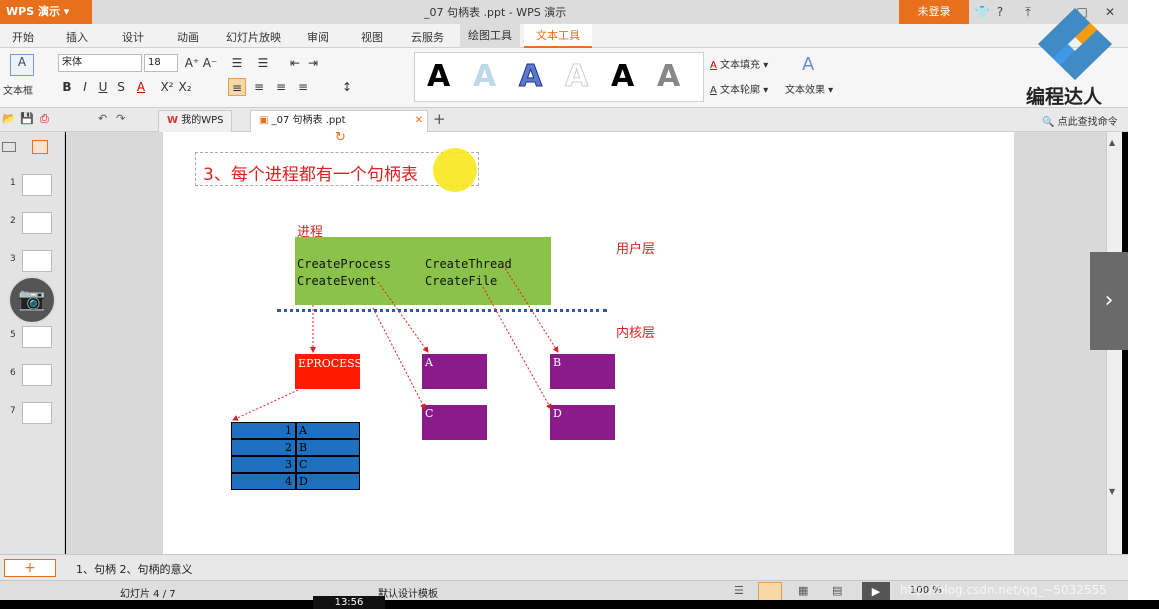 Image resolution: width=1159 pixels, height=609 pixels. What do you see at coordinates (121, 87) in the screenshot?
I see `strikethrough-icon: S` at bounding box center [121, 87].